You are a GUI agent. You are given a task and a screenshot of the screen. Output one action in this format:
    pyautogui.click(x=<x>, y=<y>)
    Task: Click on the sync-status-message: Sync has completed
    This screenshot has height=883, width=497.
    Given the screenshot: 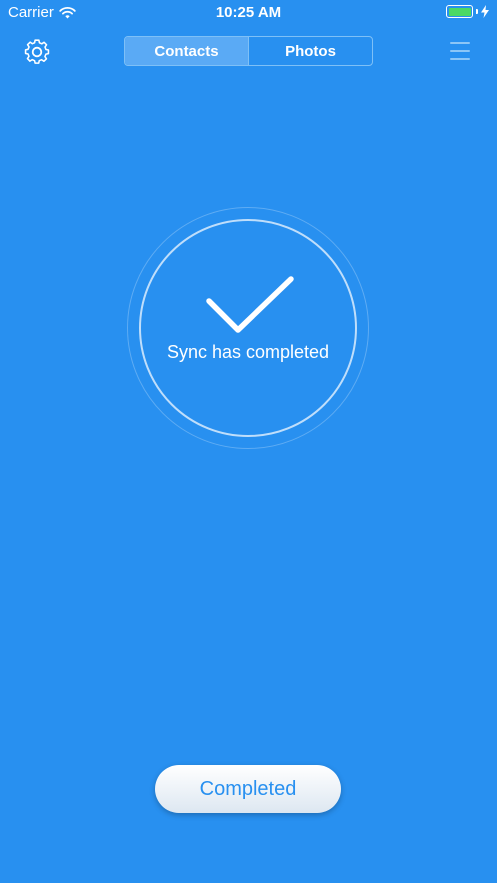 What is the action you would take?
    pyautogui.click(x=248, y=352)
    